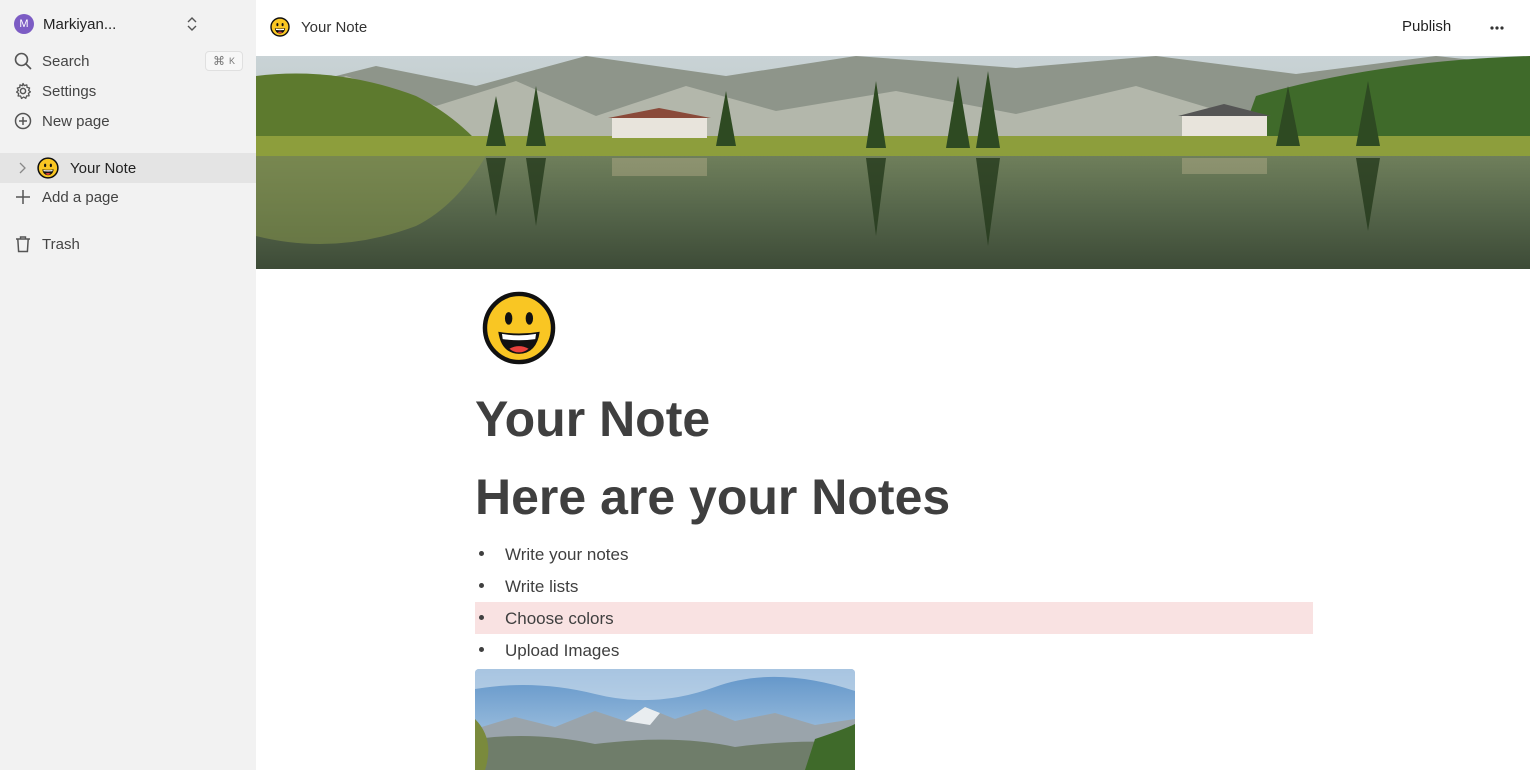 This screenshot has width=1530, height=770. Describe the element at coordinates (893, 28) in the screenshot. I see `top-bar: Your Note Publish` at that location.